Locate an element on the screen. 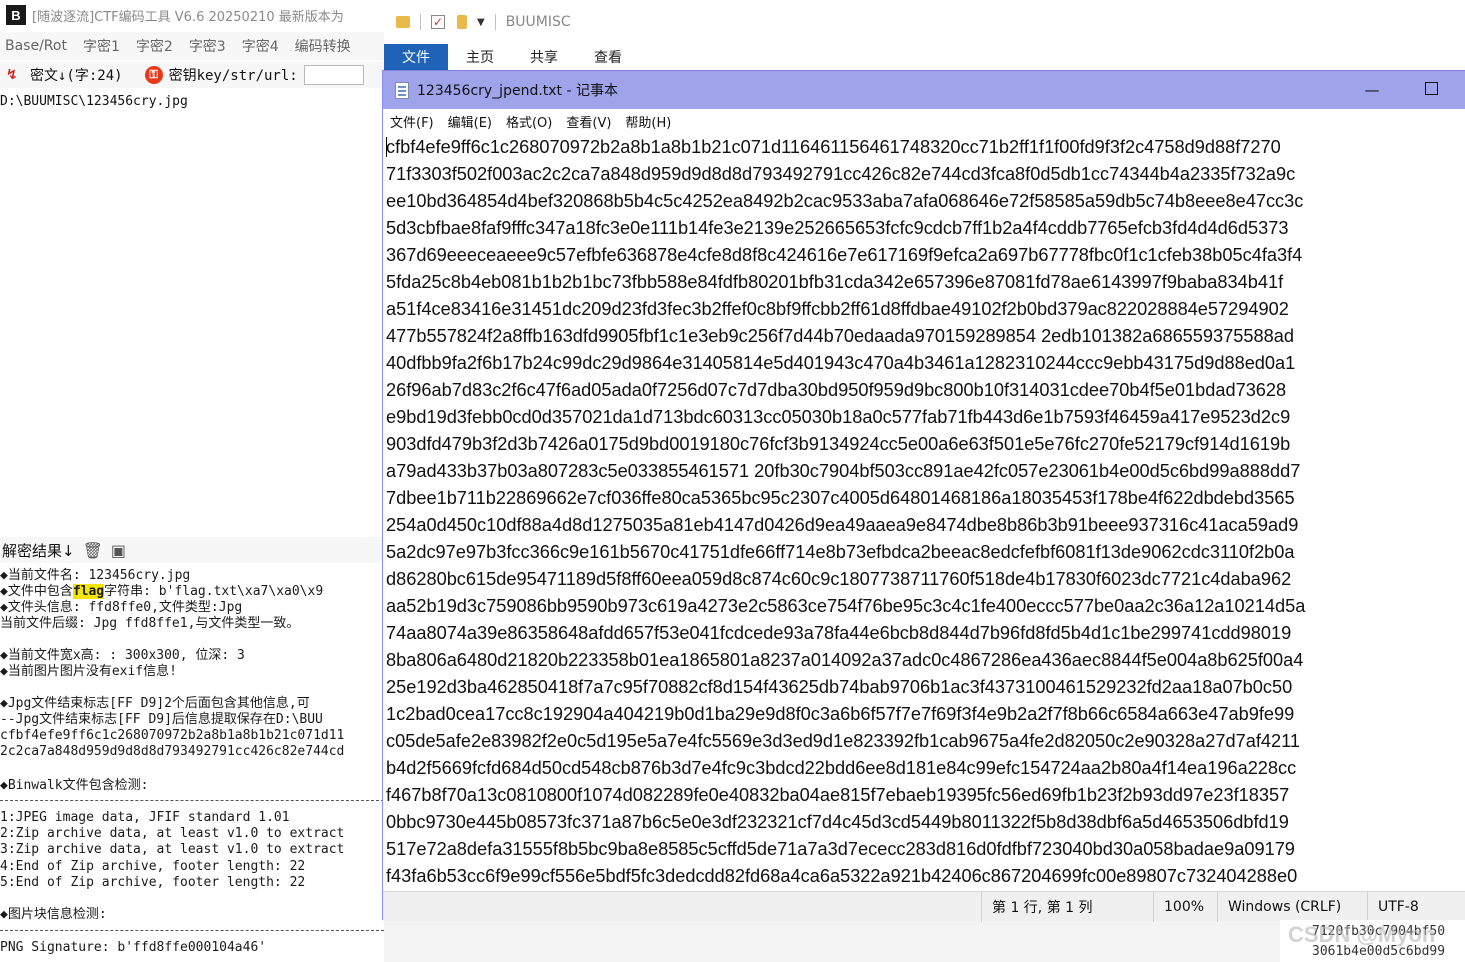  ctf-titlebar: B [随波逐流]CTF编码工具 V6.6 20250210 最新版本为 is located at coordinates (192, 15).